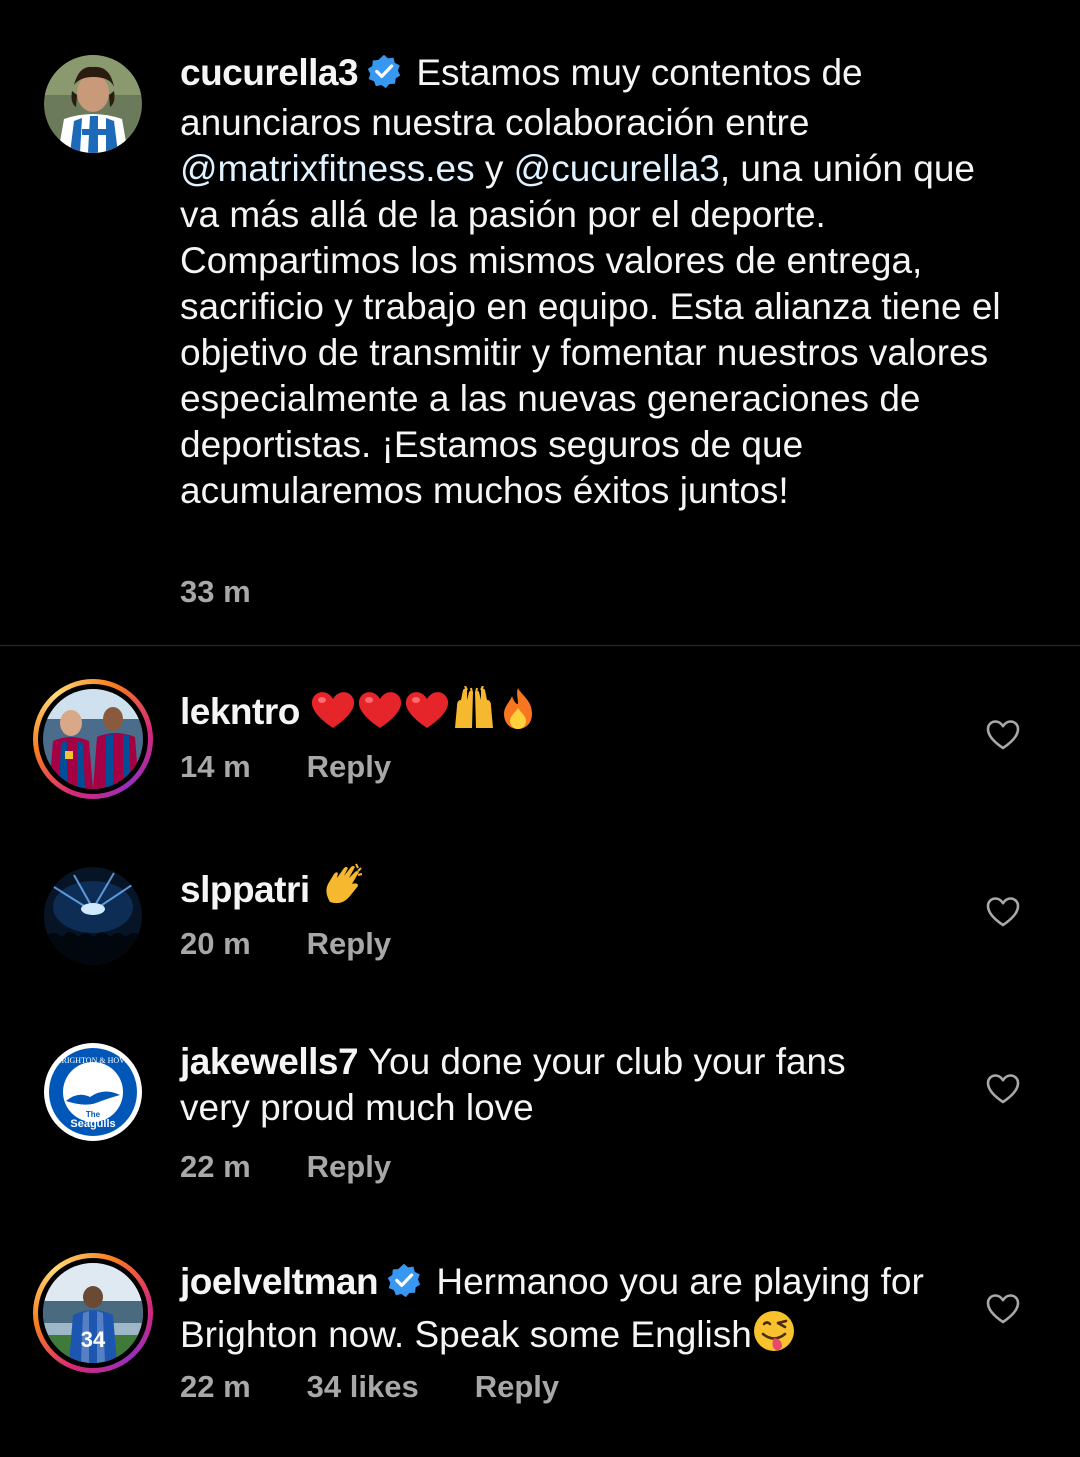  I want to click on comment-text: lekntro, so click(565, 713).